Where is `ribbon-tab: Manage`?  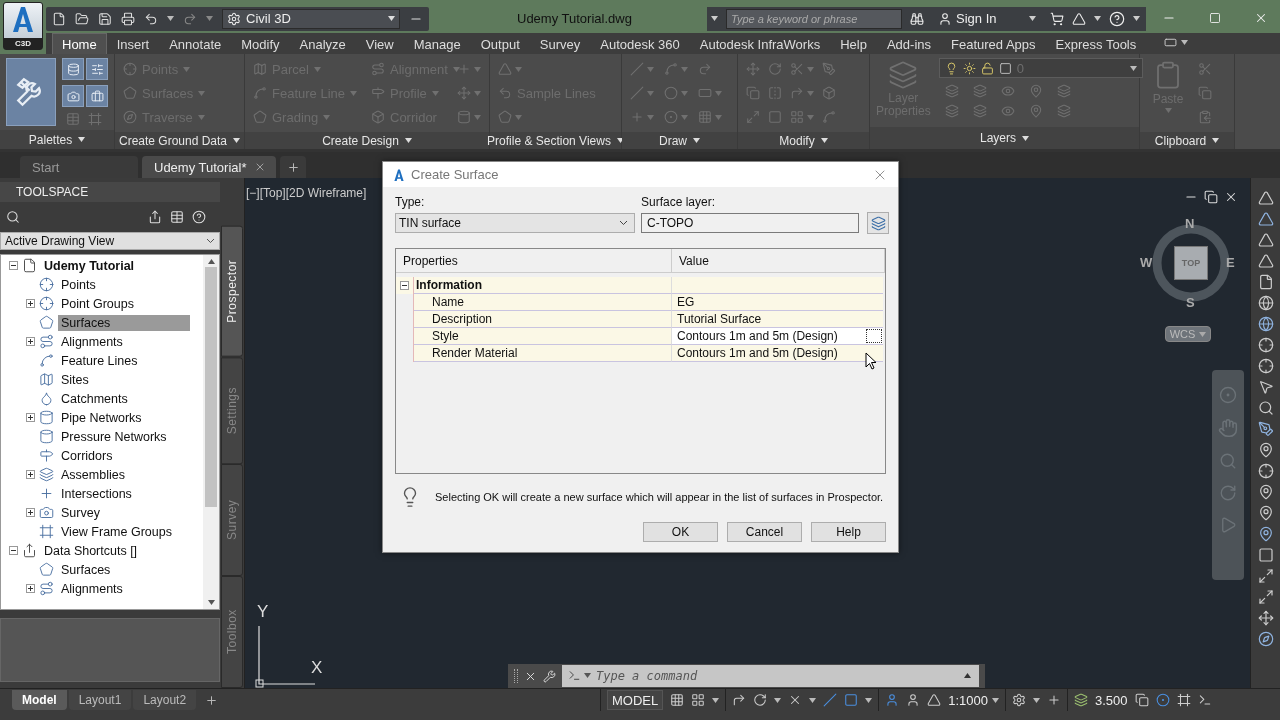
ribbon-tab: Manage is located at coordinates (437, 43).